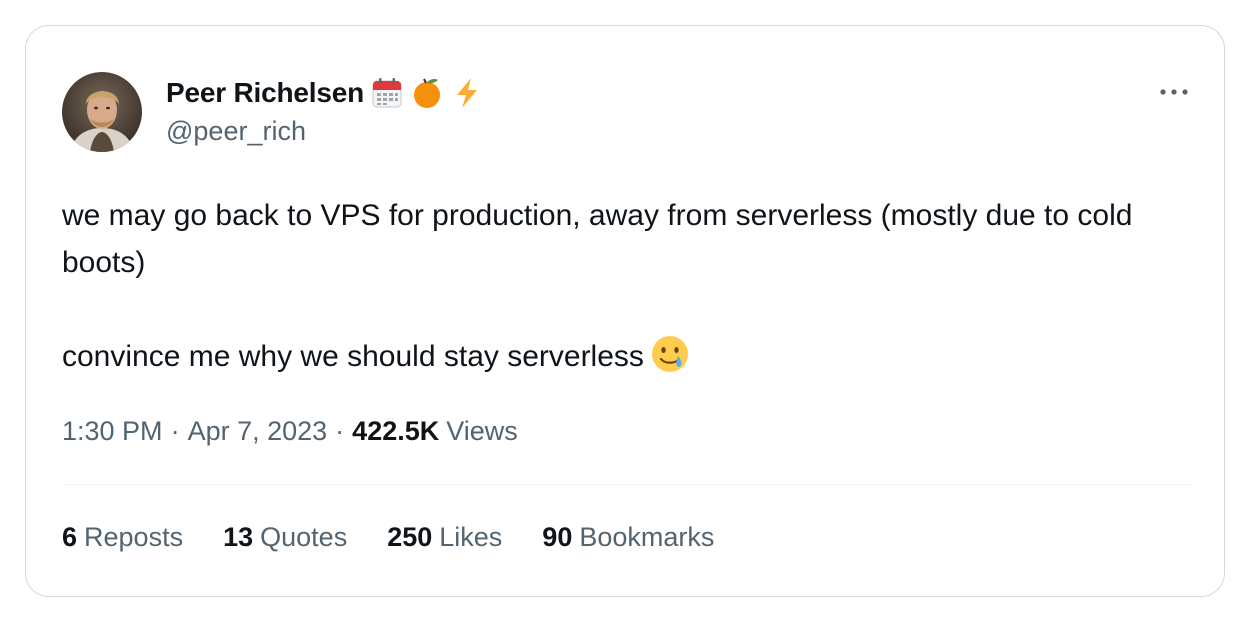  I want to click on stat-label: Reposts, so click(134, 537).